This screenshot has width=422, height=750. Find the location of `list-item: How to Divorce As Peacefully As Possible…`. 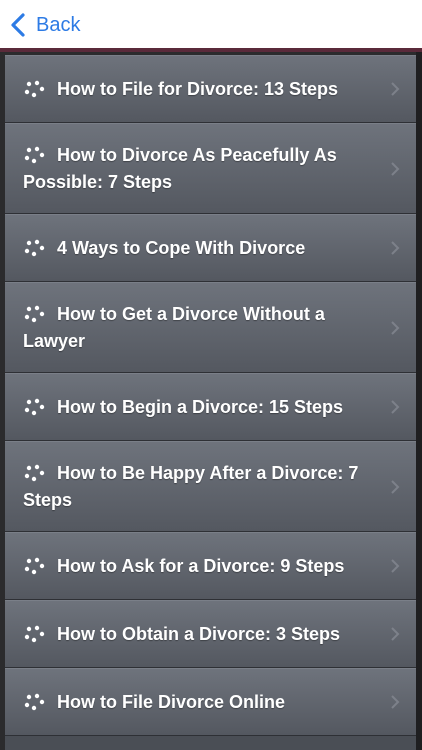

list-item: How to Divorce As Peacefully As Possible… is located at coordinates (210, 168).